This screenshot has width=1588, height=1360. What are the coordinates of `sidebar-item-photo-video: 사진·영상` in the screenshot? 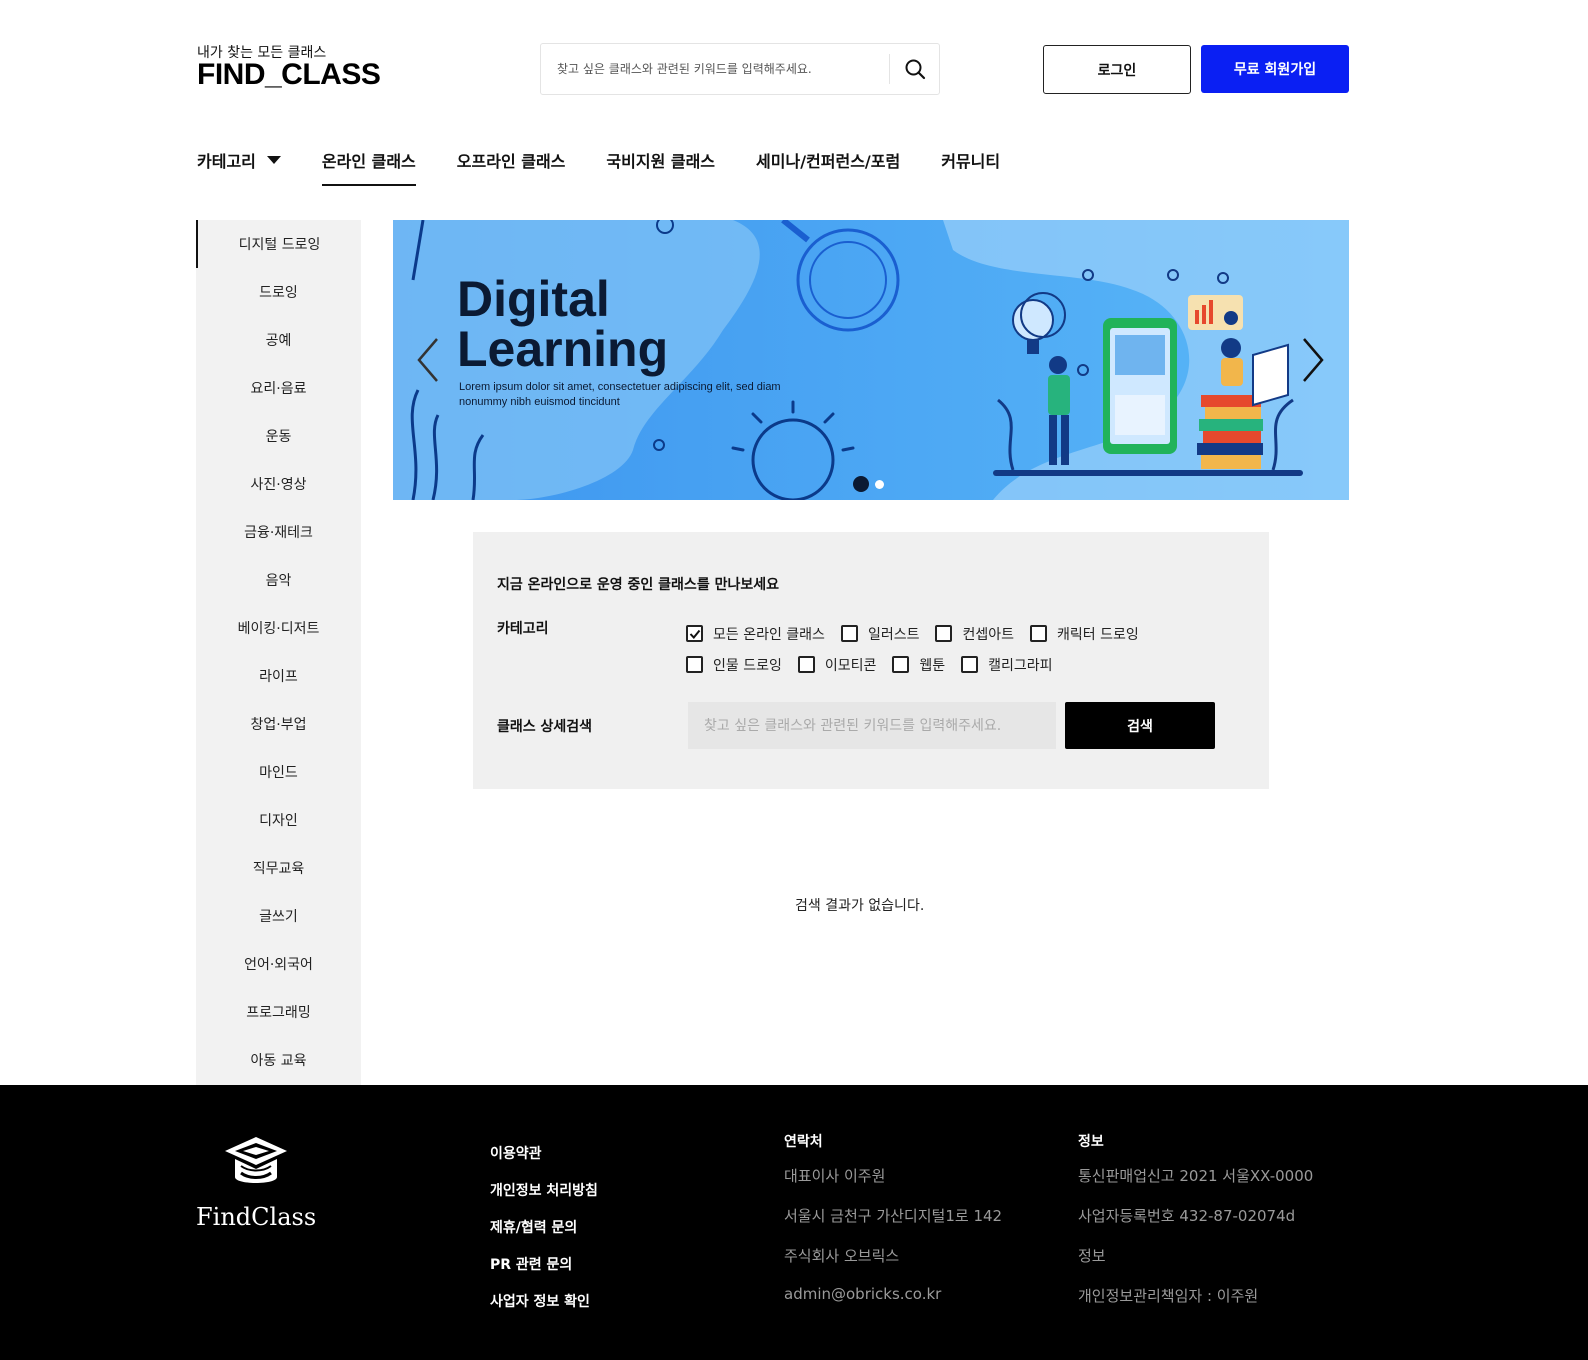 It's located at (278, 484).